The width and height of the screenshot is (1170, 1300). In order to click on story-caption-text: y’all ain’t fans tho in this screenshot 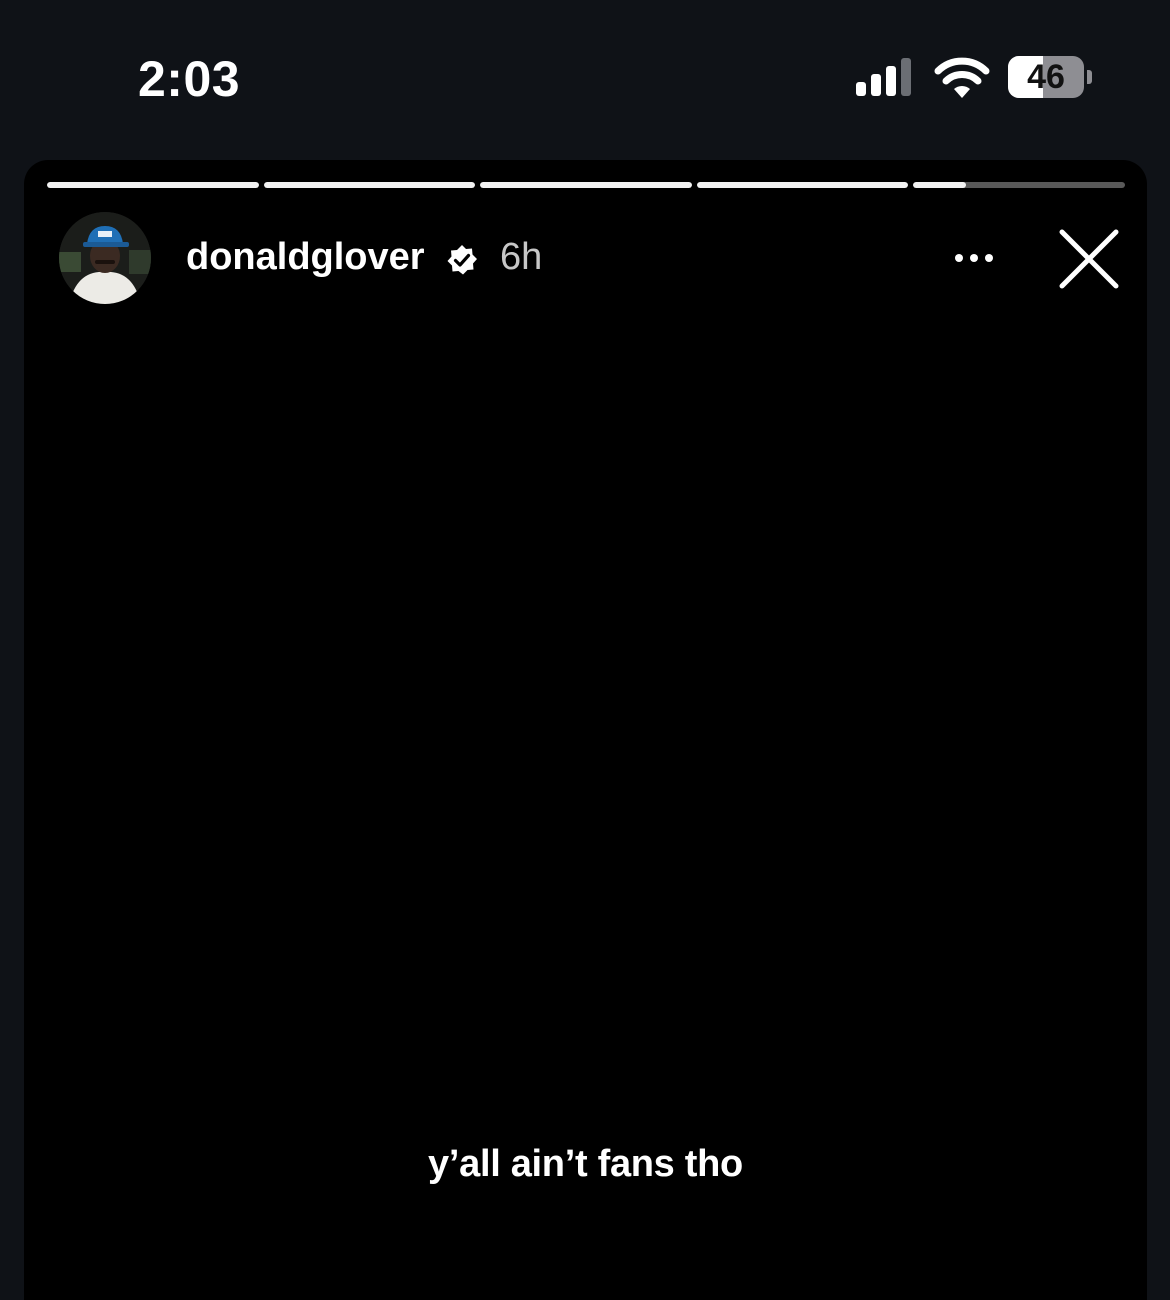, I will do `click(585, 1164)`.